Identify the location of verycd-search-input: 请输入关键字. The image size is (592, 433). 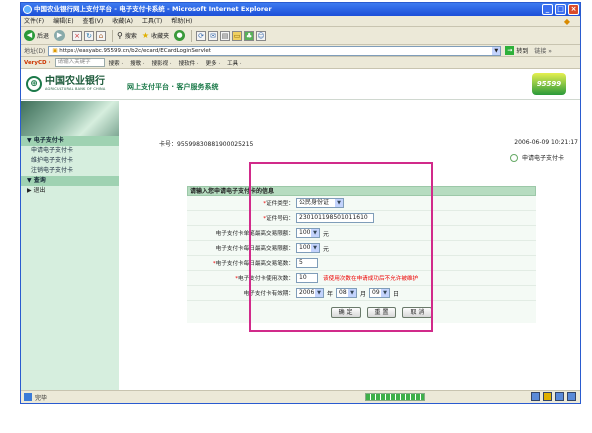
(79, 62).